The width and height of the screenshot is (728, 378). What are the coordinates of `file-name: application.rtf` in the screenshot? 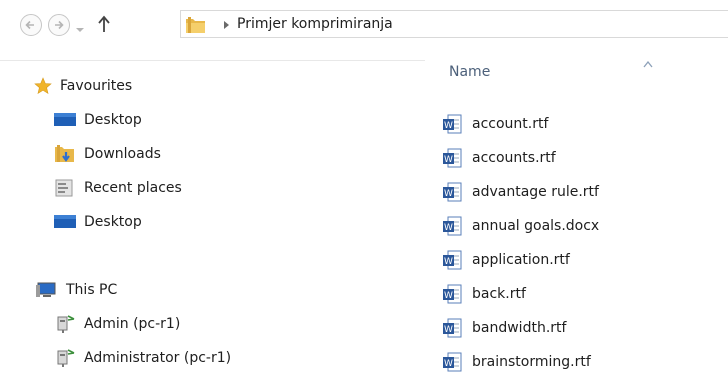 It's located at (521, 260).